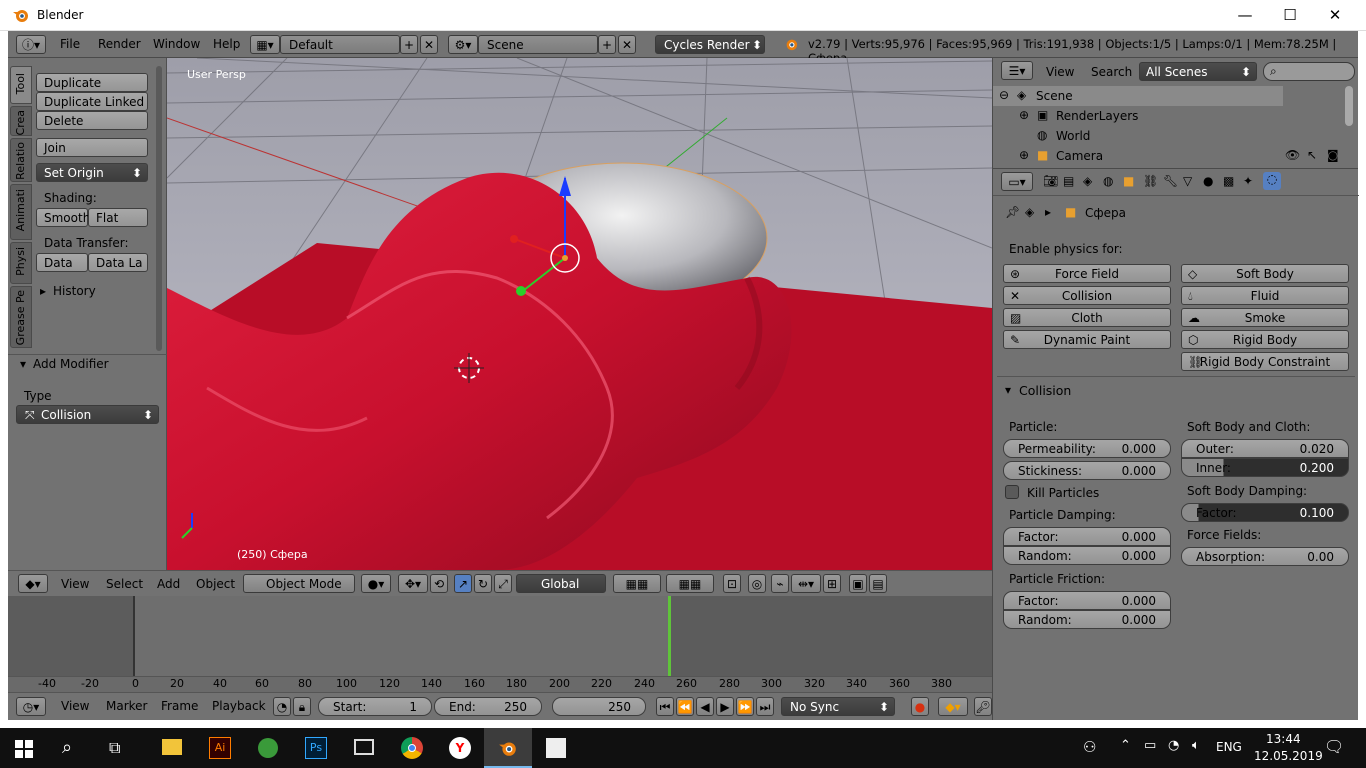 Image resolution: width=1366 pixels, height=768 pixels. Describe the element at coordinates (21, 212) in the screenshot. I see `tab-animation: Animati` at that location.